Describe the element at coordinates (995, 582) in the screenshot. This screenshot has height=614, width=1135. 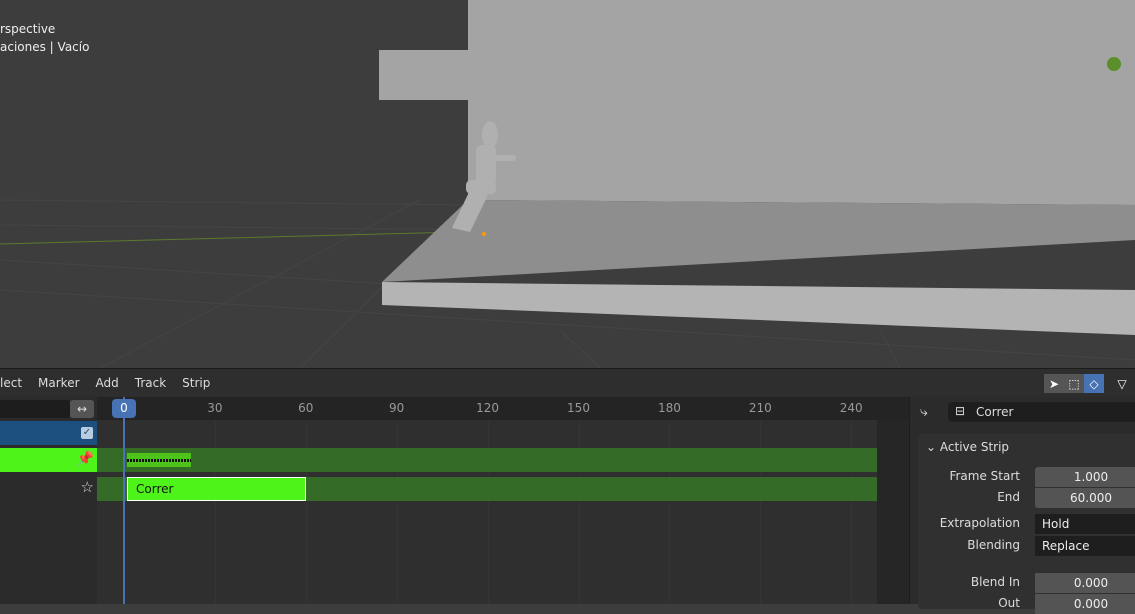
I see `blend-in-label: Blend In` at that location.